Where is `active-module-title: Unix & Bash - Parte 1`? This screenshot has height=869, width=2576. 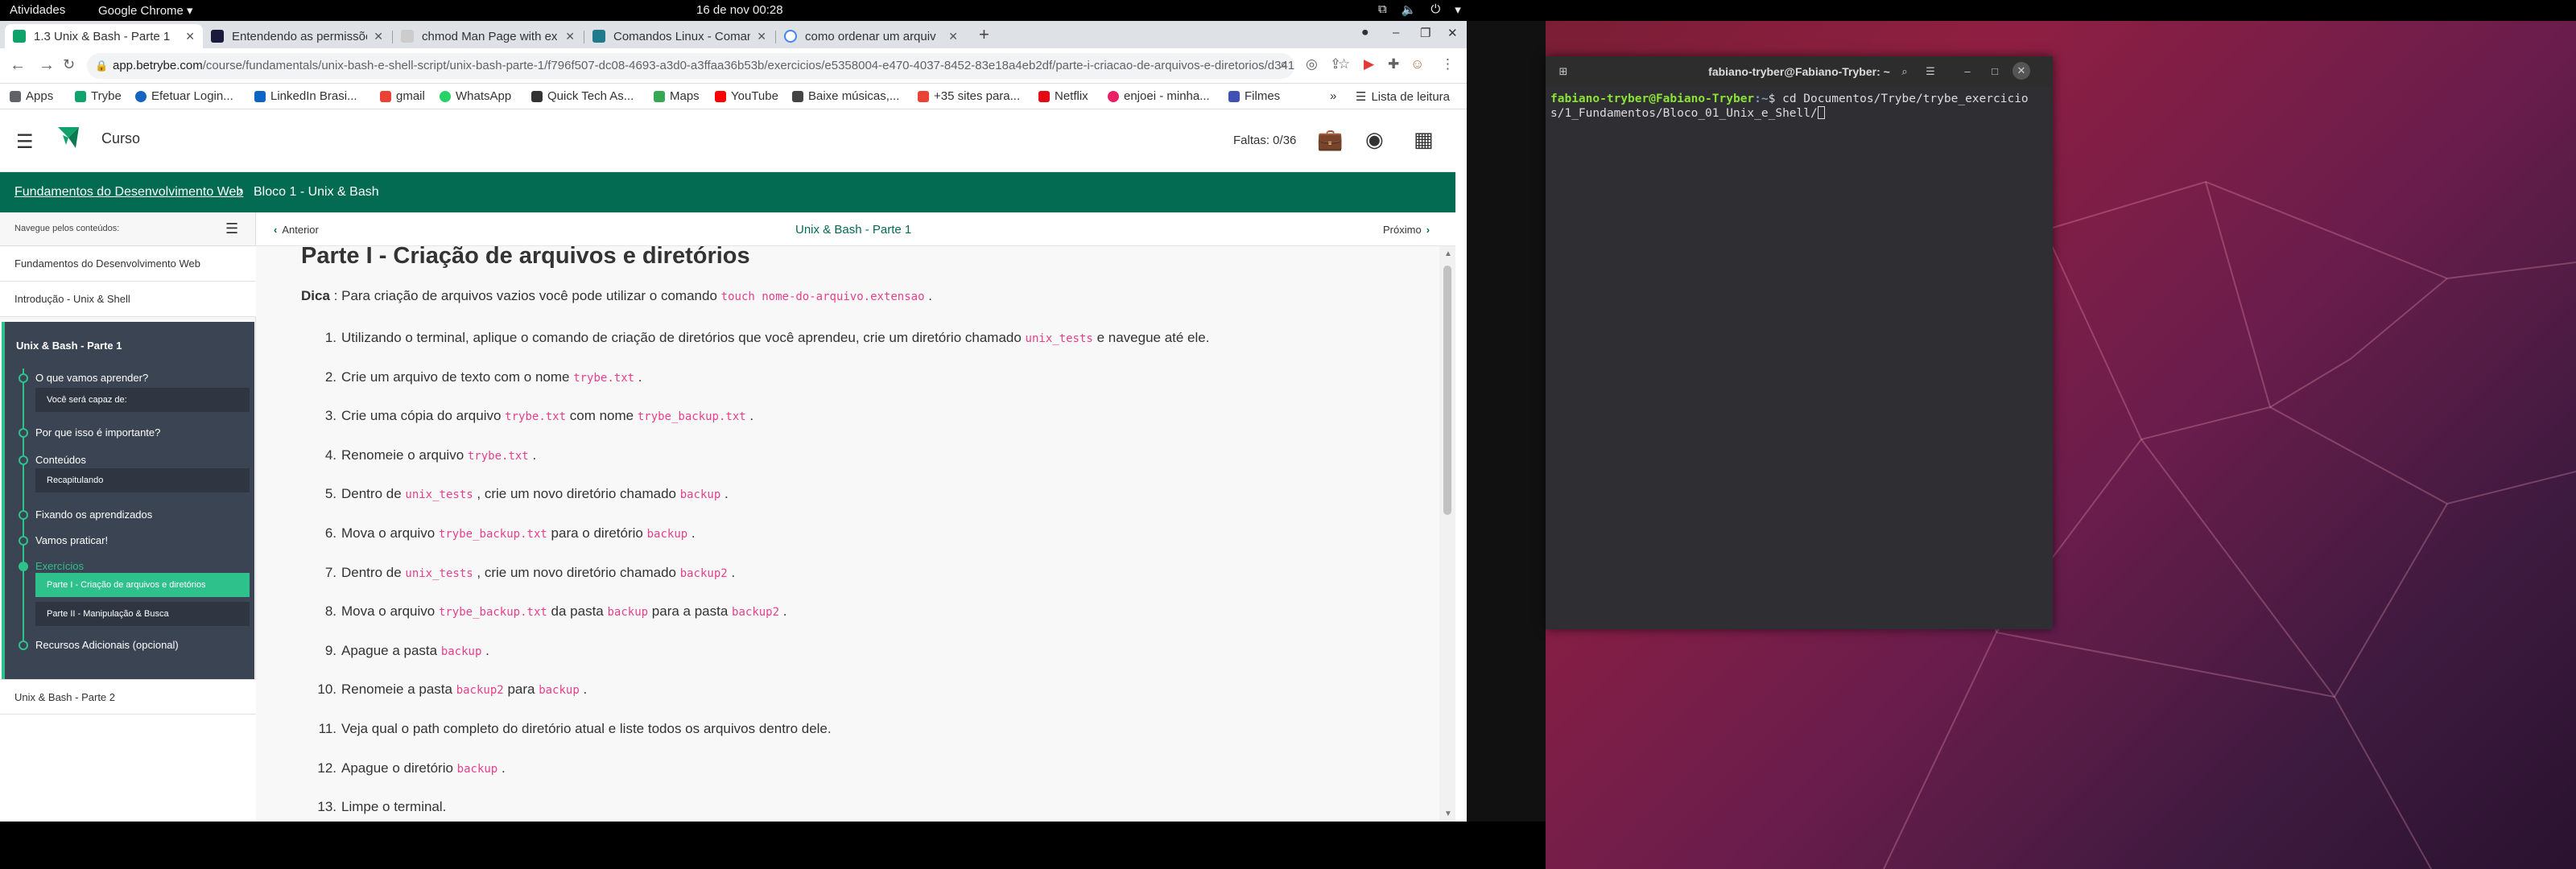
active-module-title: Unix & Bash - Parte 1 is located at coordinates (69, 346).